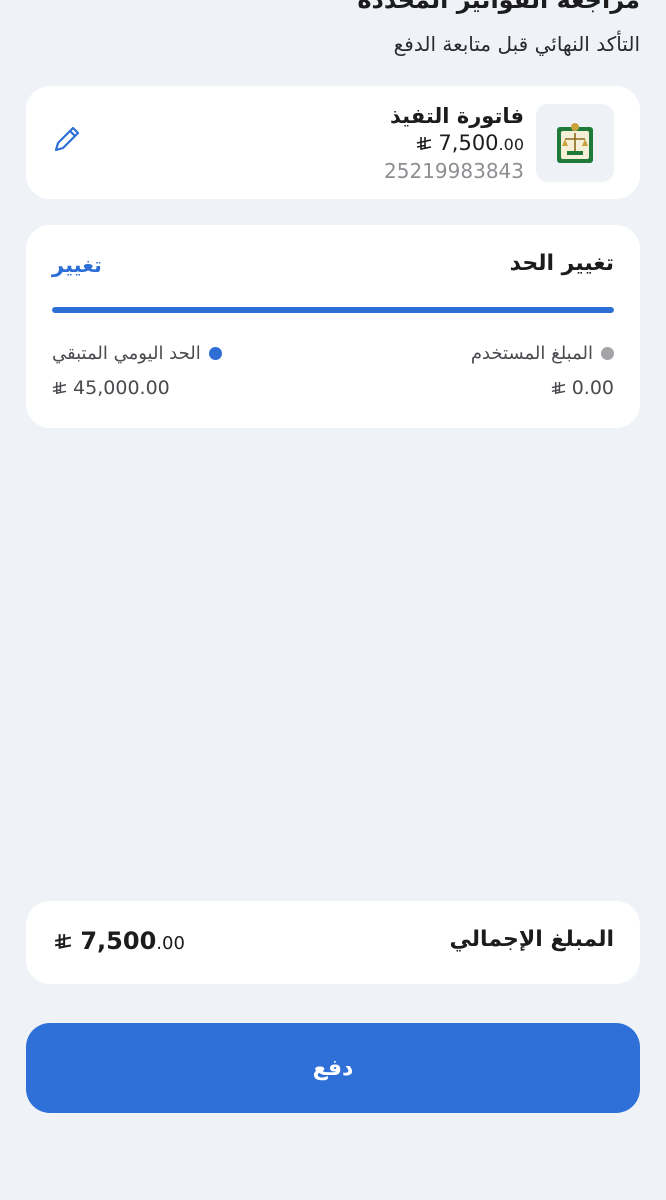 Image resolution: width=666 pixels, height=1200 pixels. Describe the element at coordinates (457, 116) in the screenshot. I see `bill-name: فاتورة التفيذ` at that location.